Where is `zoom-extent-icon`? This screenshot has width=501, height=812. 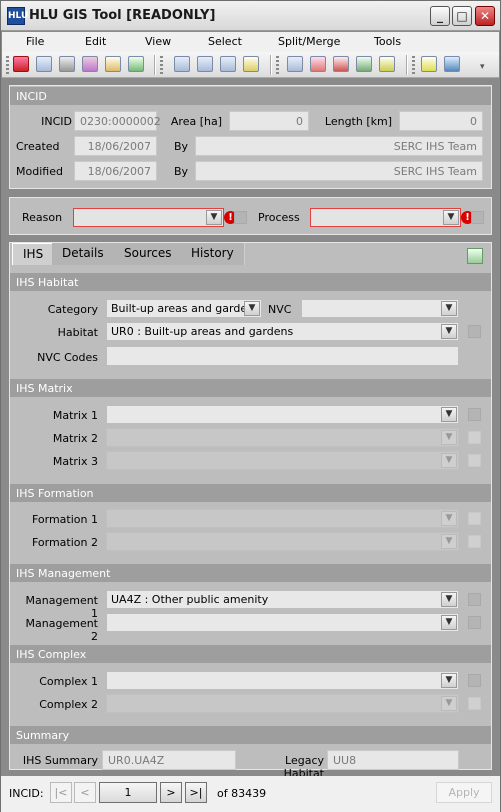 zoom-extent-icon is located at coordinates (452, 64).